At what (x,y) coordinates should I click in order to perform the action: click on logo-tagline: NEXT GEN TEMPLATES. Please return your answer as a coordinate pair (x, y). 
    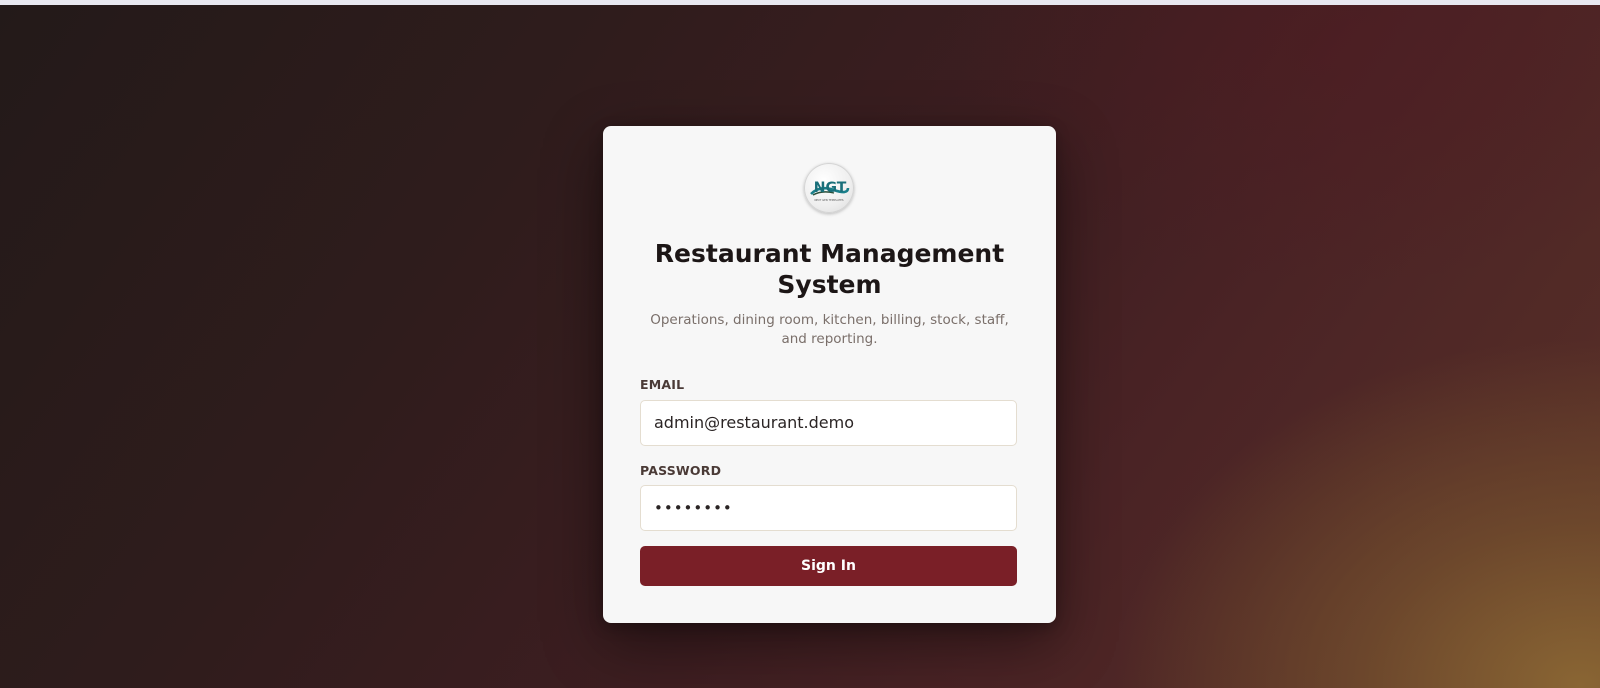
    Looking at the image, I should click on (828, 200).